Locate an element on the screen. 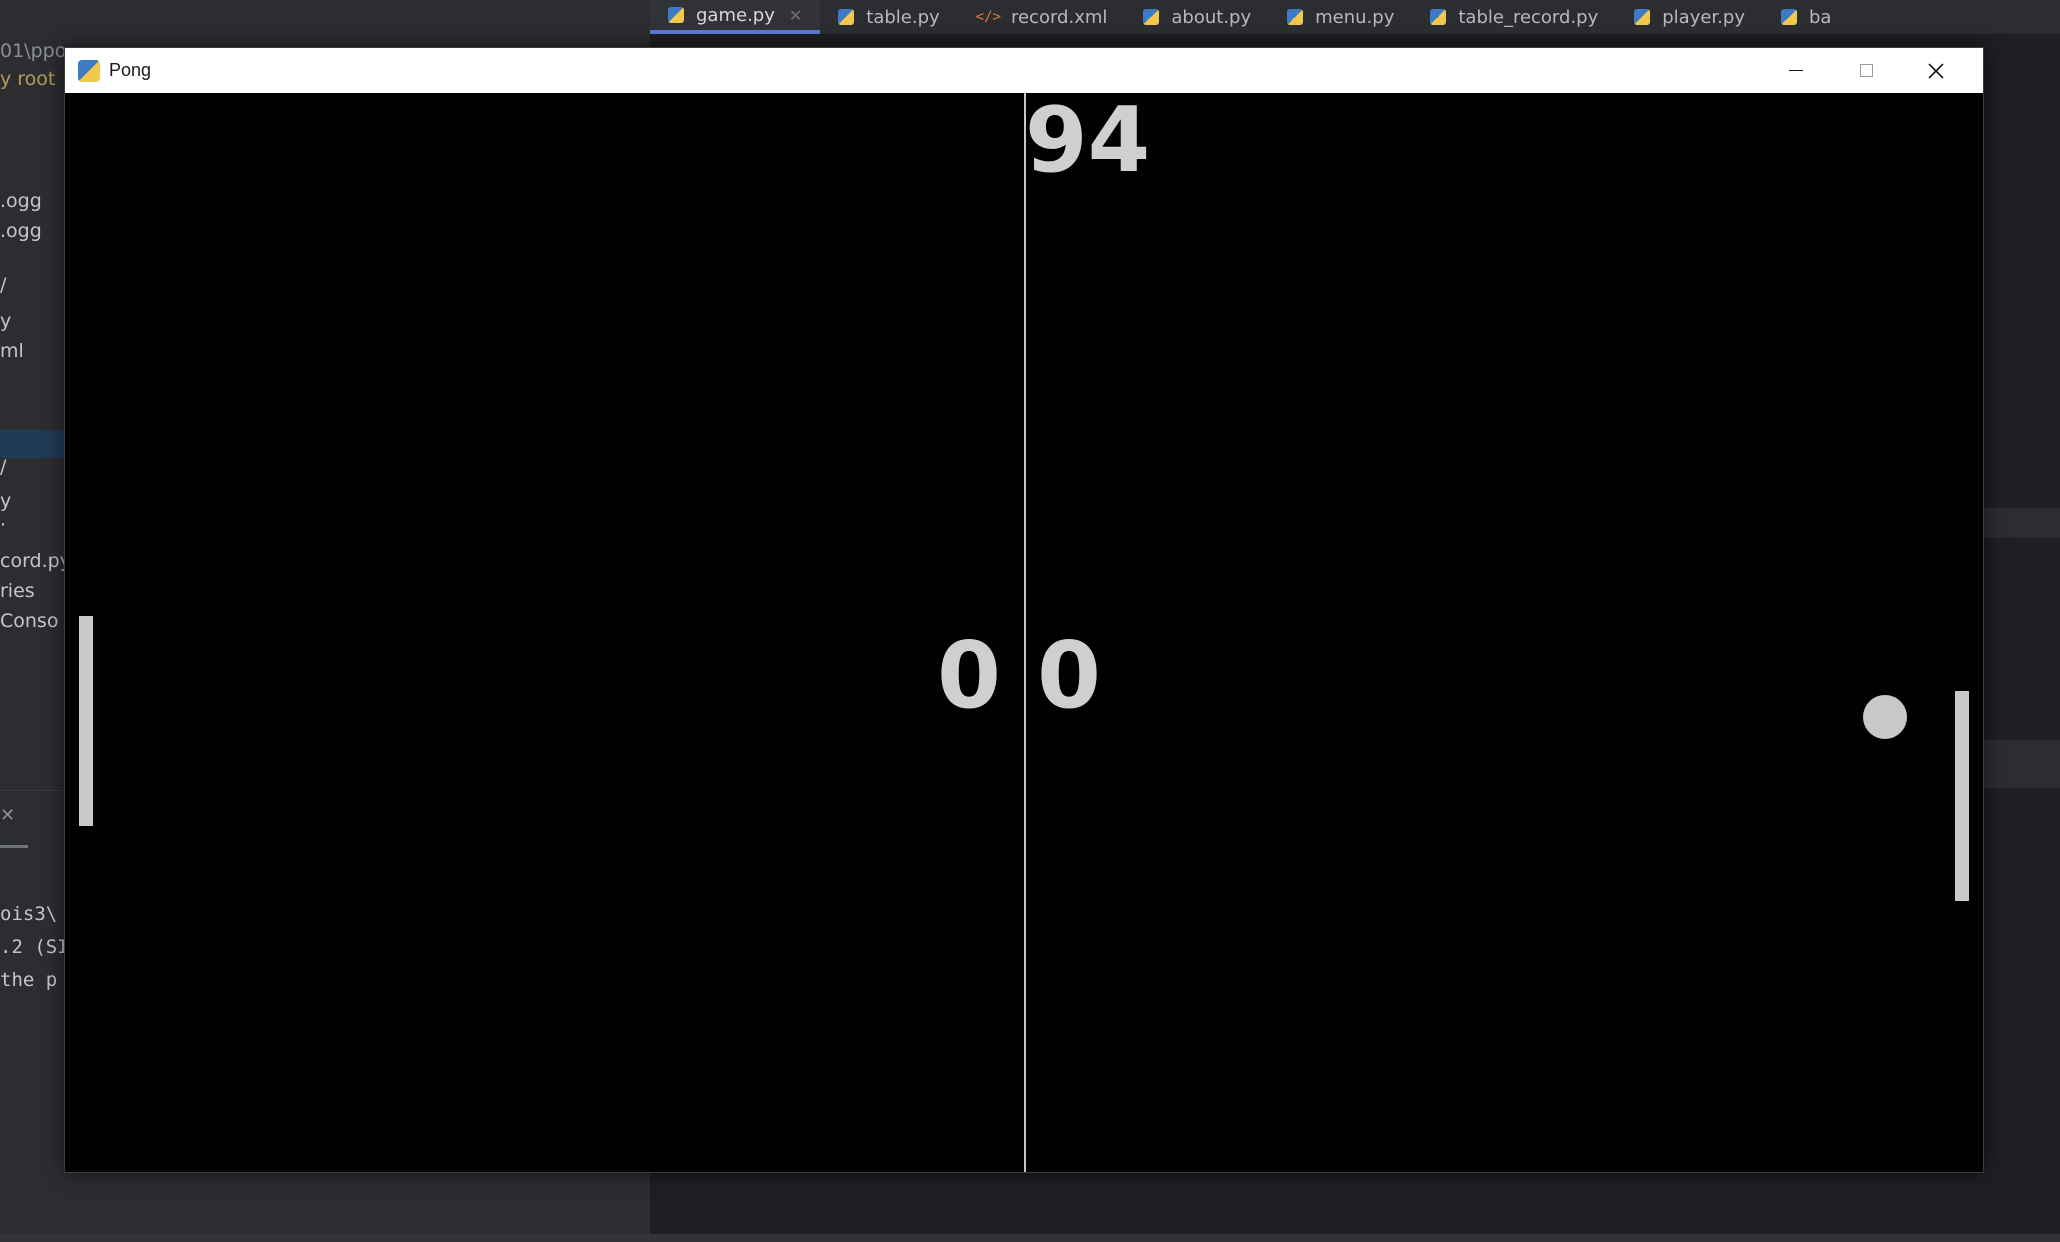 Image resolution: width=2060 pixels, height=1242 pixels. tab-label: menu.py is located at coordinates (1355, 17).